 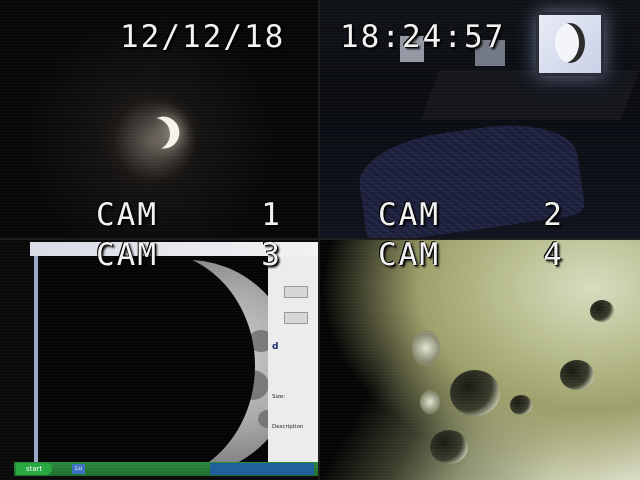 I want to click on panel-heading: d, so click(x=275, y=347).